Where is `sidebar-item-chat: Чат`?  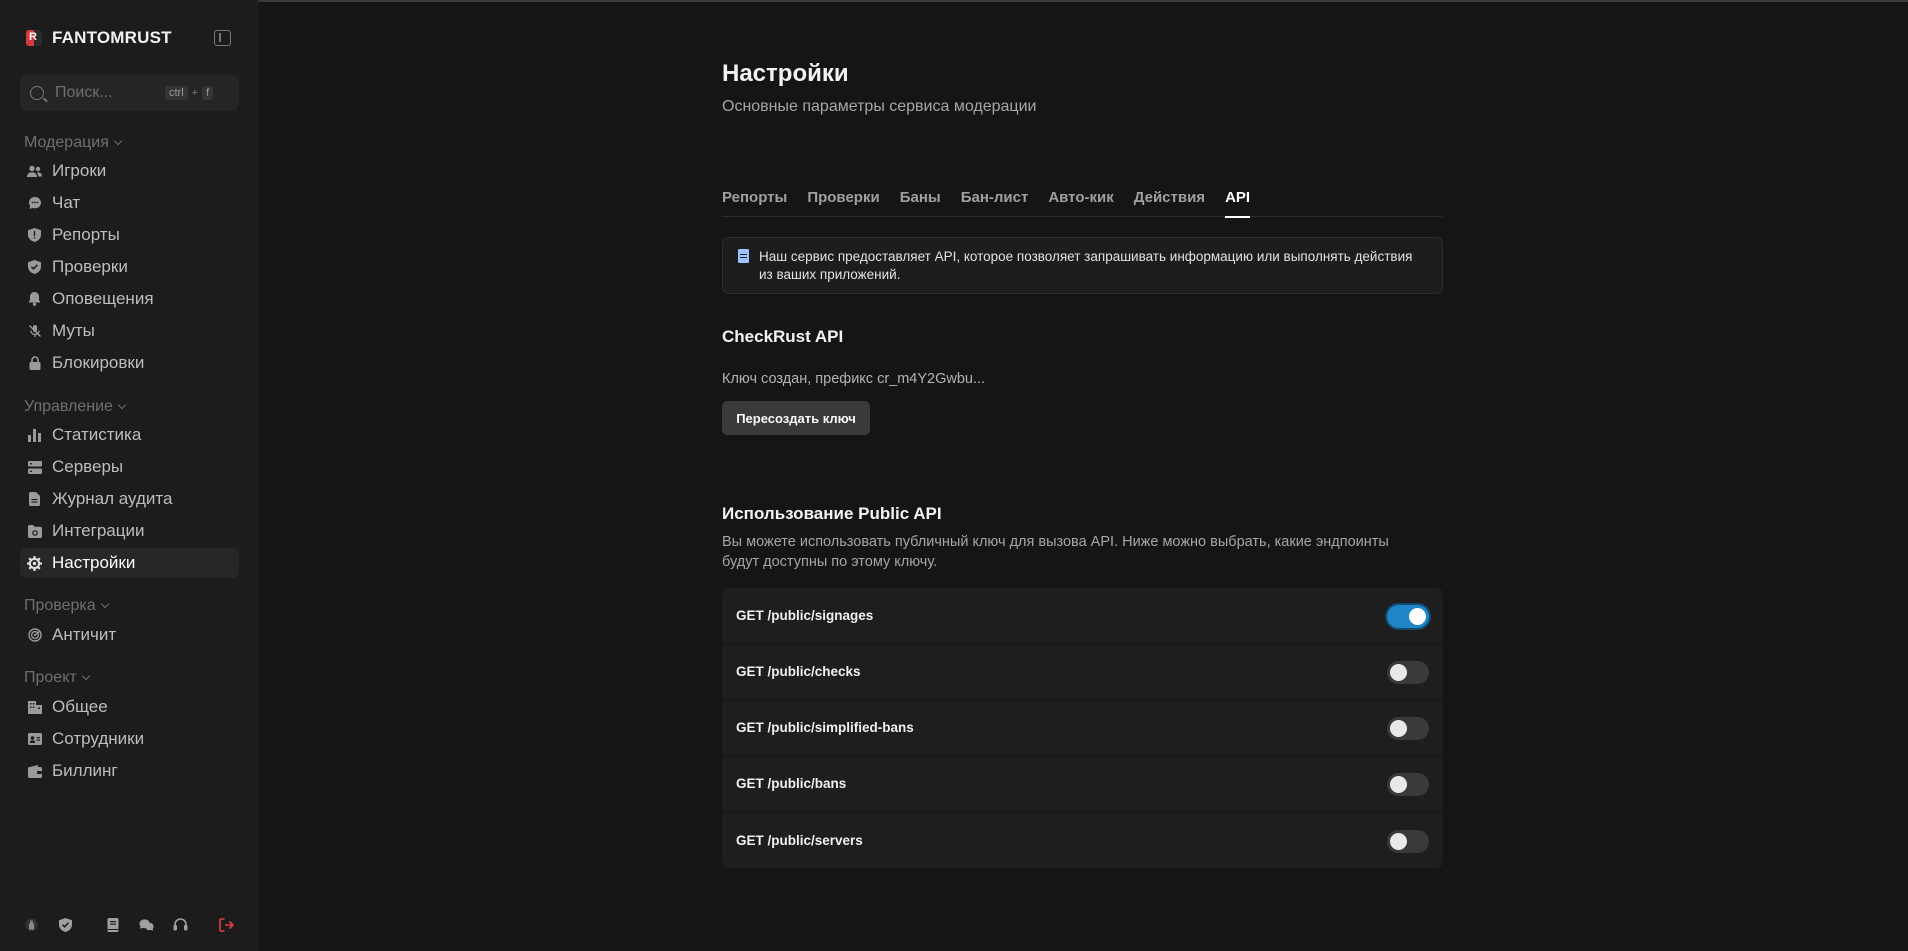
sidebar-item-chat: Чат is located at coordinates (129, 203).